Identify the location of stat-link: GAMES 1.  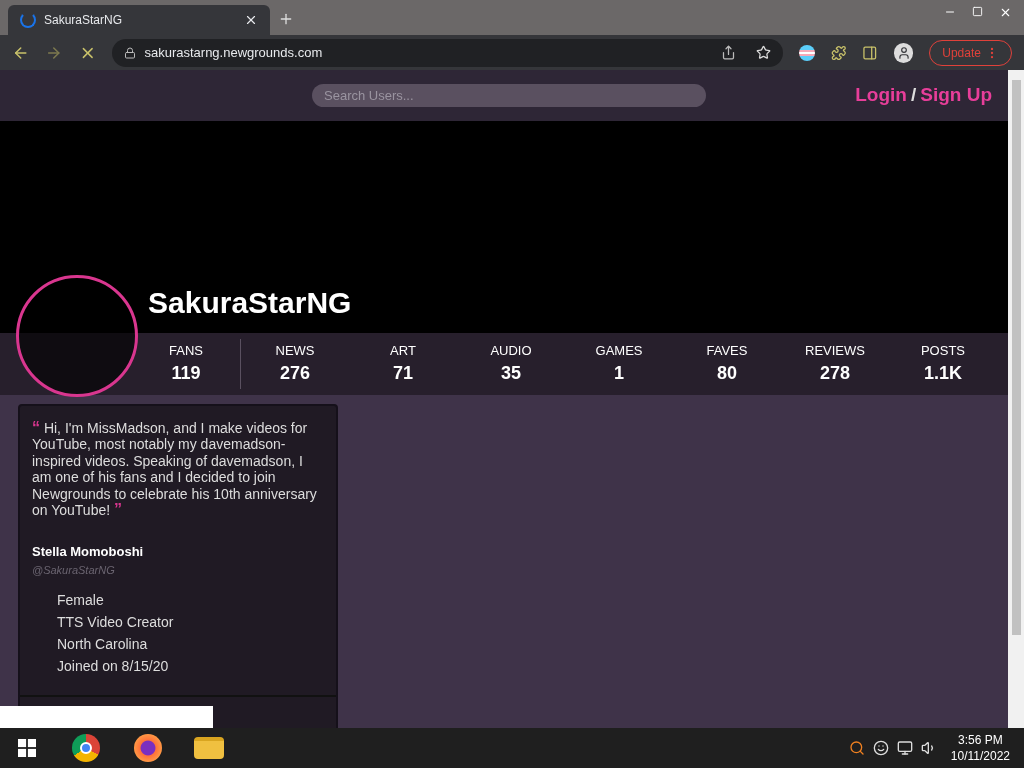
(619, 364).